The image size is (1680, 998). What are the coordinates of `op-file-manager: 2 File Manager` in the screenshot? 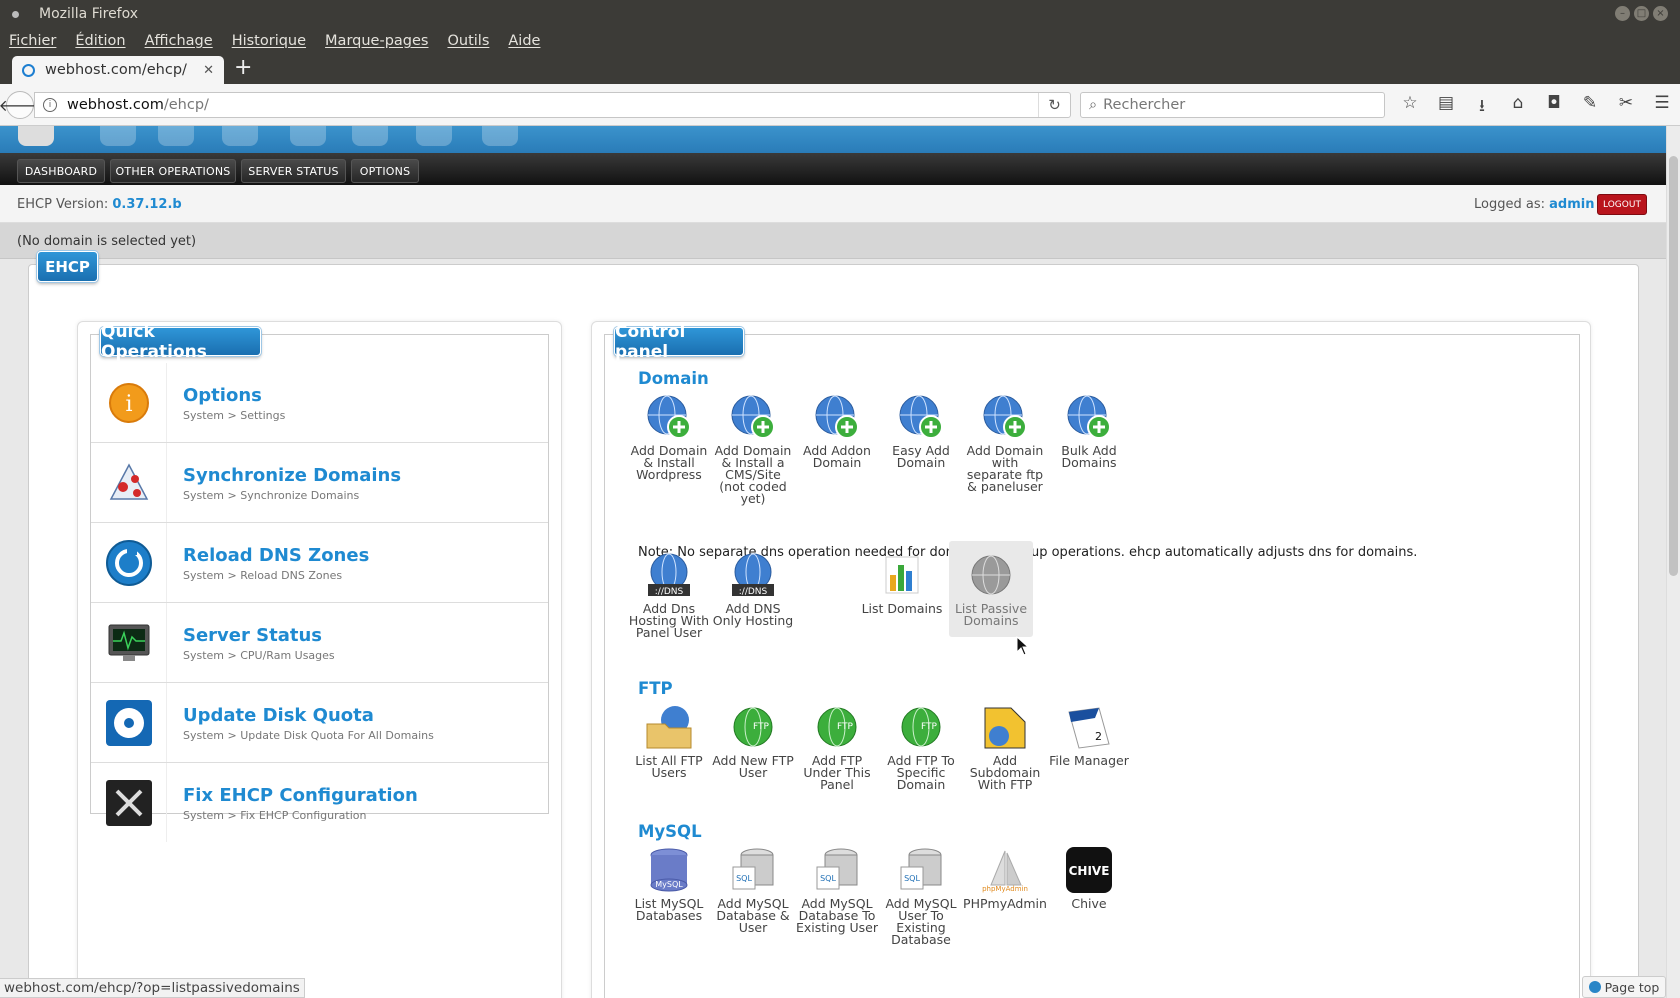 It's located at (1089, 735).